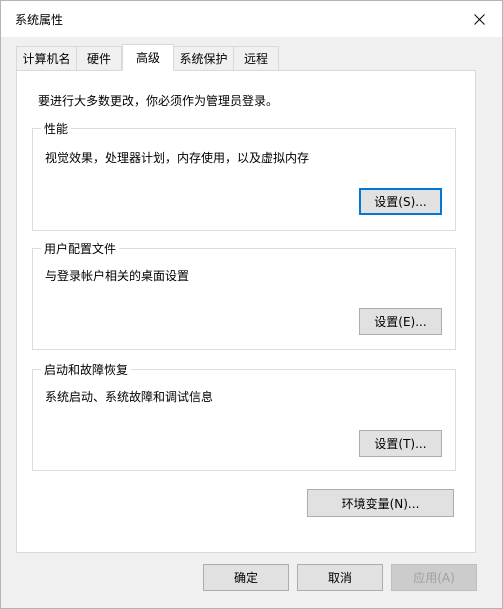  What do you see at coordinates (129, 397) in the screenshot?
I see `startup-recovery-description: 系统启动、系统故障和调试信息` at bounding box center [129, 397].